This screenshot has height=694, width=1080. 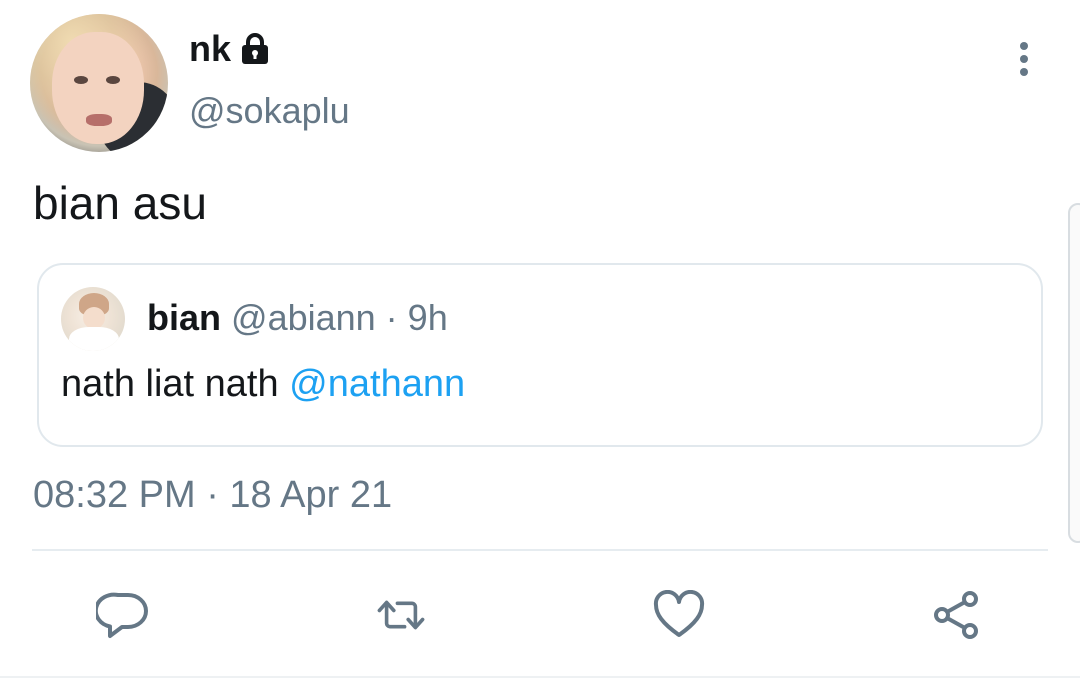 I want to click on retweet-button, so click(x=401, y=615).